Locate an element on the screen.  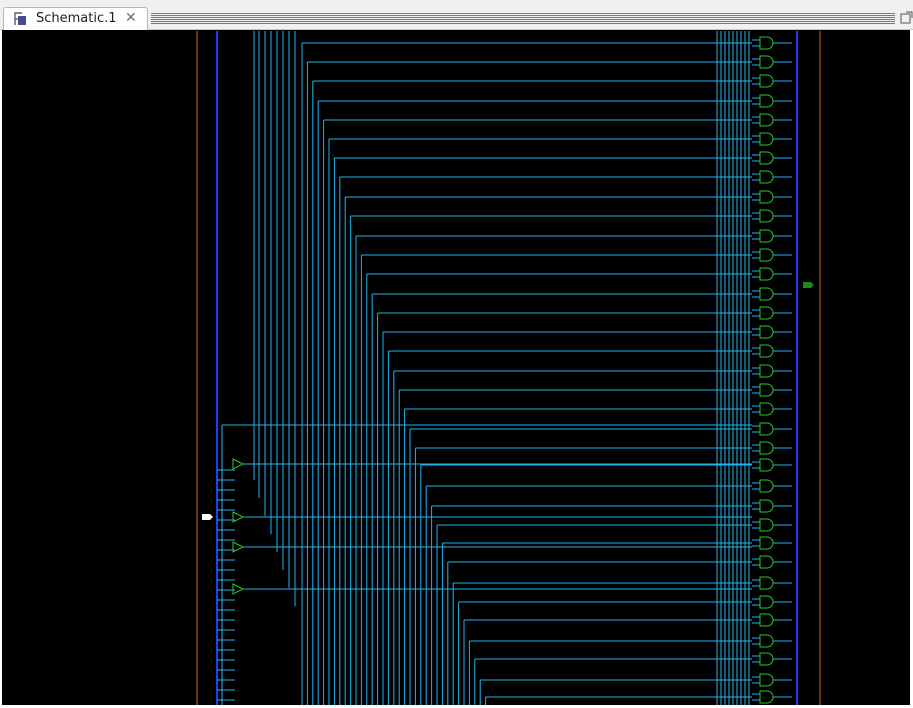
editor-tab-bar: Schematic.1 ✕ is located at coordinates (456, 15).